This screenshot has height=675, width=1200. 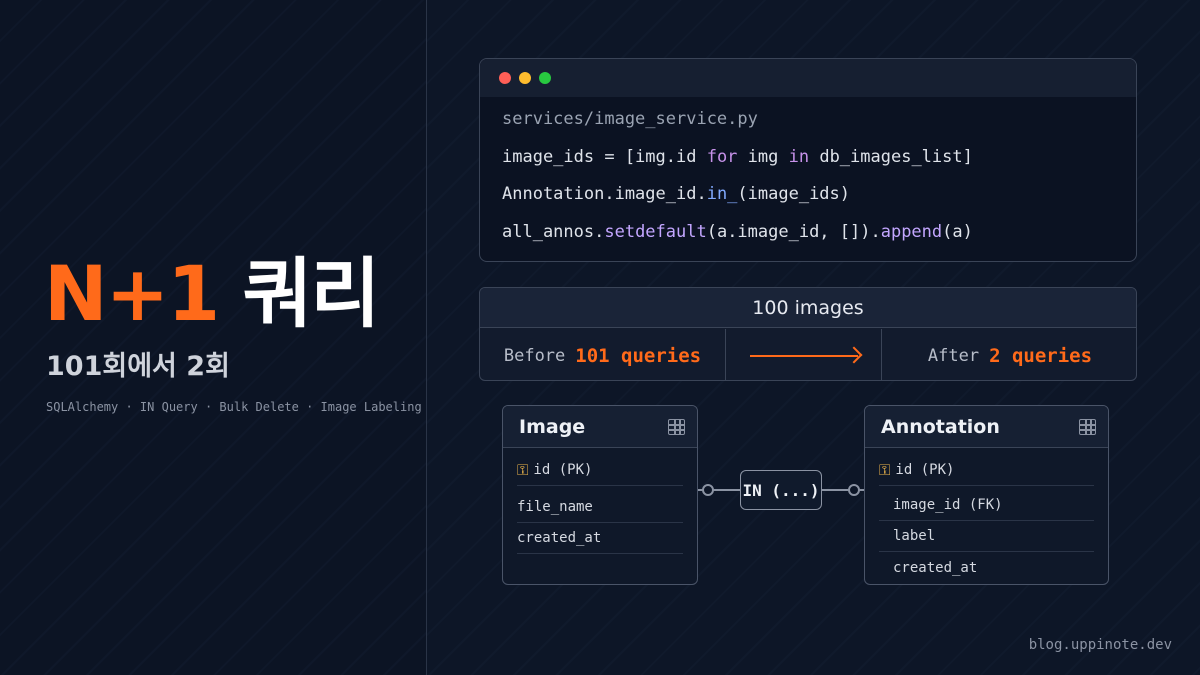 I want to click on annotation-row-id: ⚿ id (PK), so click(x=986, y=470).